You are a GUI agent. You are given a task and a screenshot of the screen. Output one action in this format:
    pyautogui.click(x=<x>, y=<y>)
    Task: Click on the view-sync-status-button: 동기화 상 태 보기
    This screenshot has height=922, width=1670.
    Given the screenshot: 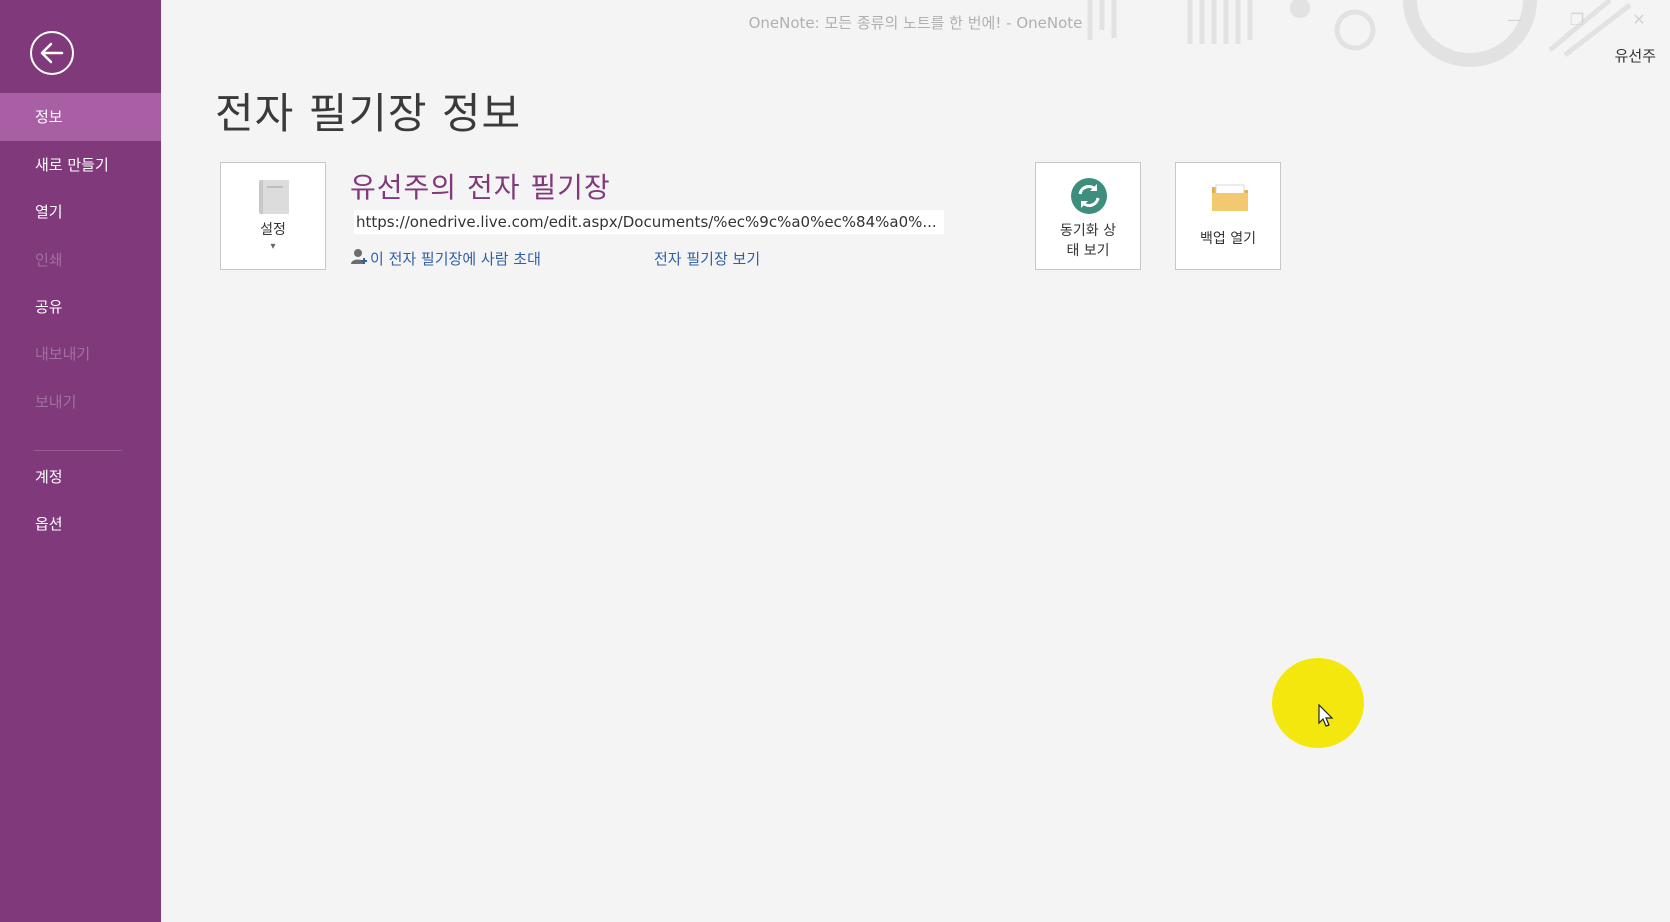 What is the action you would take?
    pyautogui.click(x=1088, y=216)
    